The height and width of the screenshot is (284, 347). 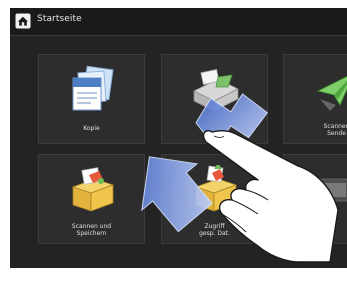 I want to click on tile-fax, so click(x=214, y=99).